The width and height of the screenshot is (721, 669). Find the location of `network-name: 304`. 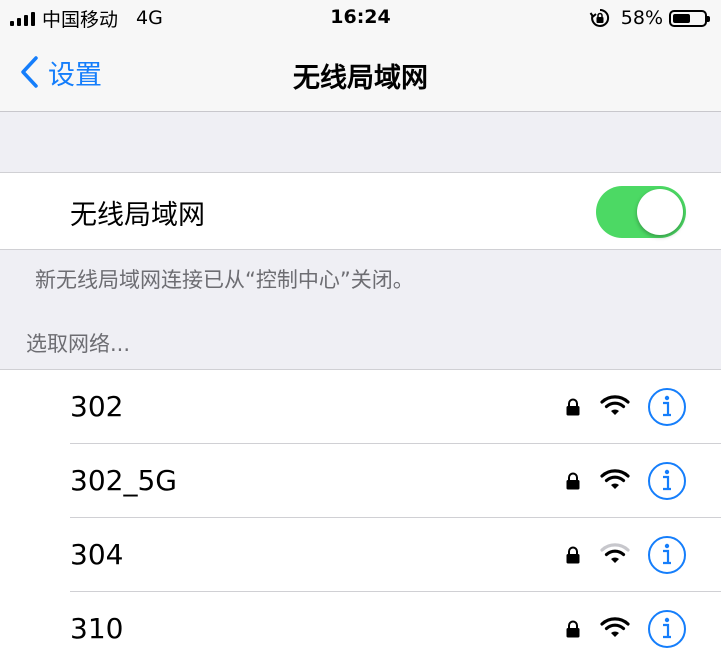

network-name: 304 is located at coordinates (97, 554).